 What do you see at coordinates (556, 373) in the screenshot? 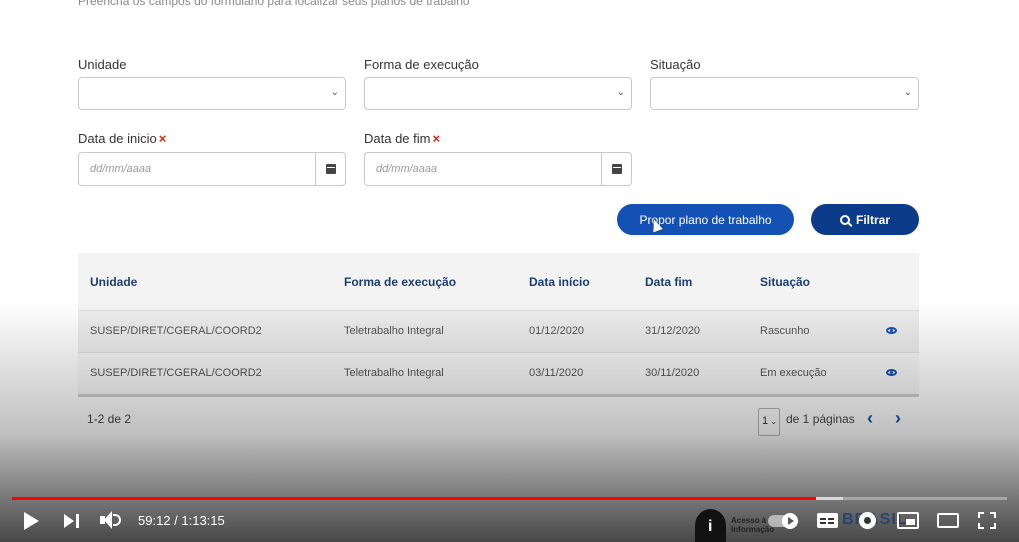
I see `cell-inicio: 03/11/2020` at bounding box center [556, 373].